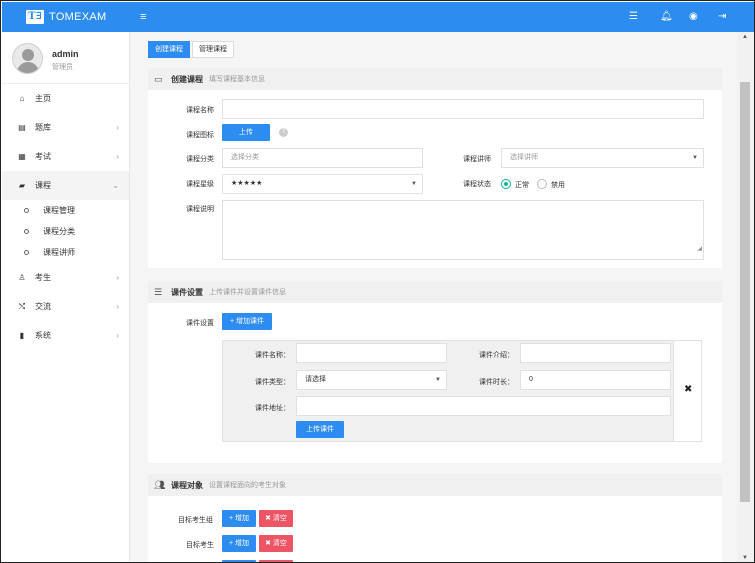 The width and height of the screenshot is (755, 563). Describe the element at coordinates (322, 158) in the screenshot. I see `course-category-input: 选择分类` at that location.